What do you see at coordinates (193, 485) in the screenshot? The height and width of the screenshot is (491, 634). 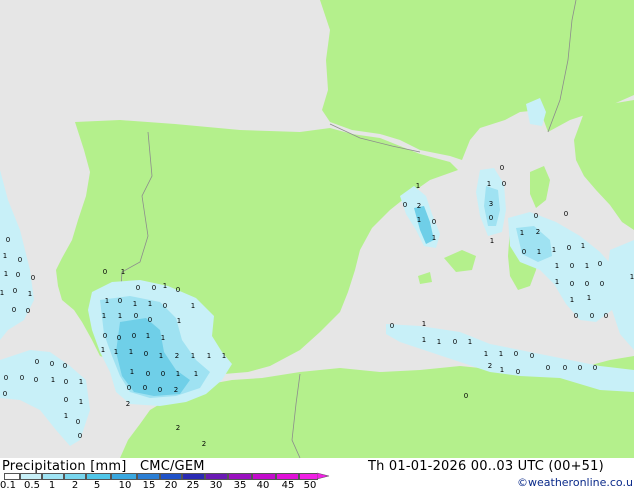 I see `legend-tick-label: 25` at bounding box center [193, 485].